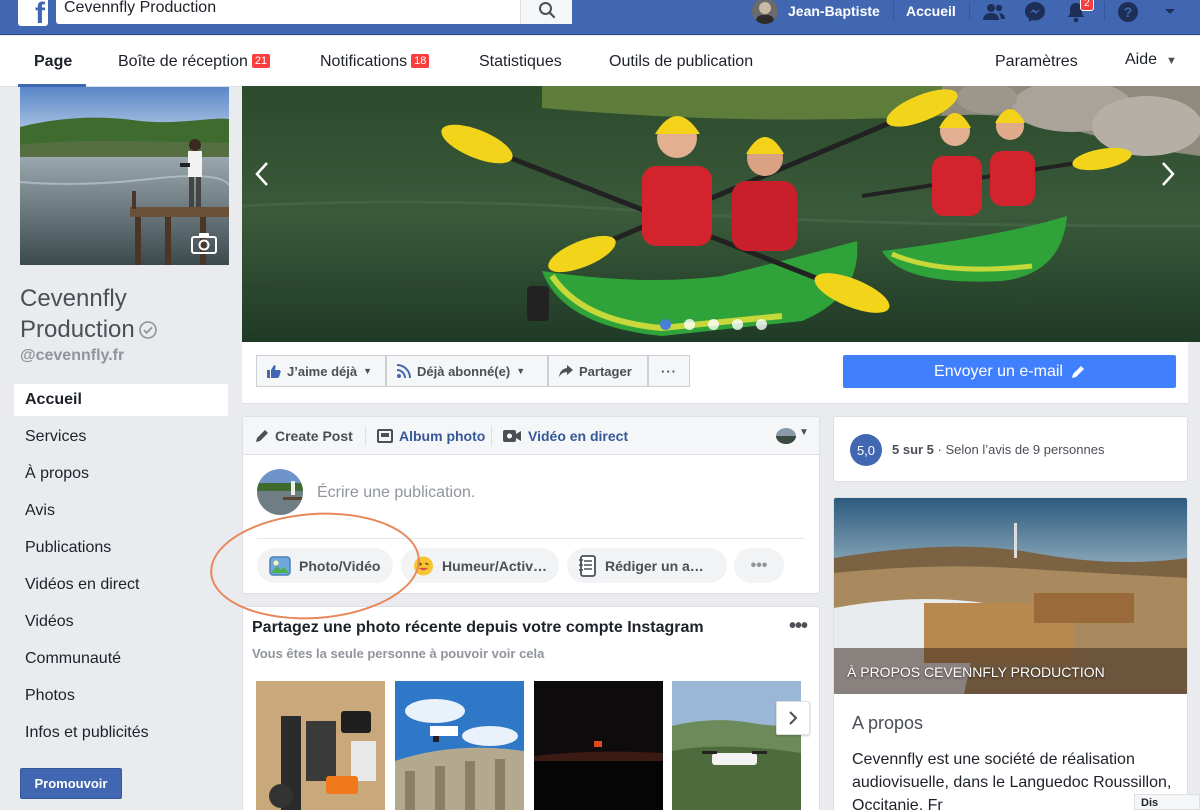  I want to click on emoji-icon, so click(423, 565).